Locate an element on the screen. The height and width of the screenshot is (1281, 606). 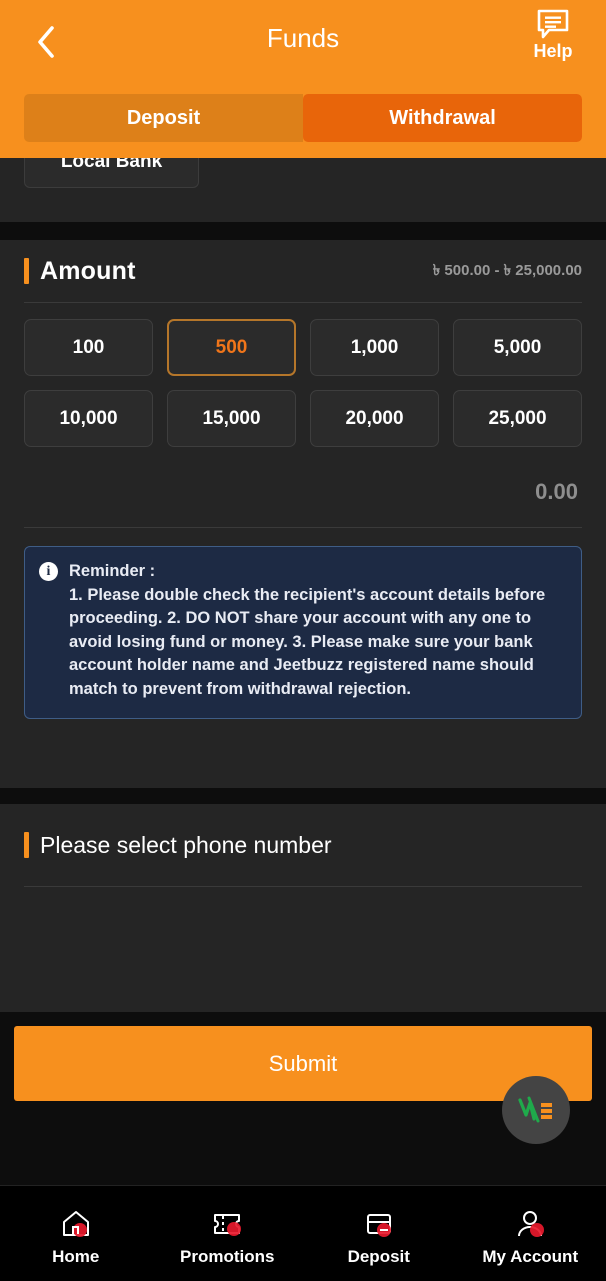
nav-item-promotions: Promotions is located at coordinates (228, 1233).